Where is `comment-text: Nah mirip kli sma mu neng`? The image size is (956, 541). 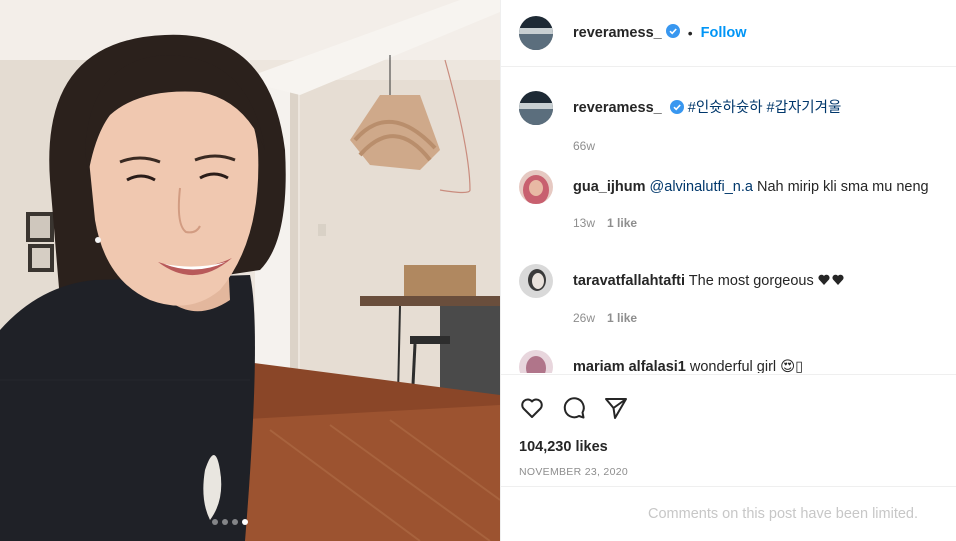
comment-text: Nah mirip kli sma mu neng is located at coordinates (840, 187).